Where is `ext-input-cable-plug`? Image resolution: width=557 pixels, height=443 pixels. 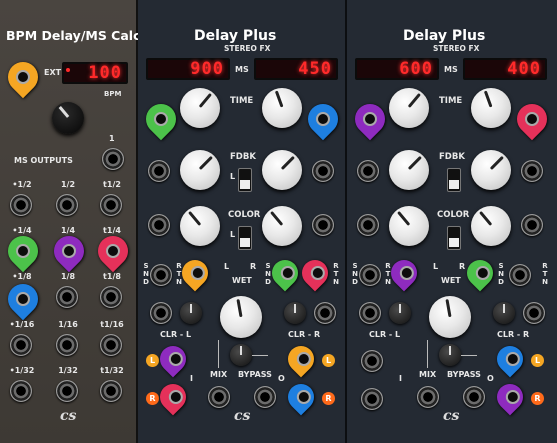 ext-input-cable-plug is located at coordinates (23, 77).